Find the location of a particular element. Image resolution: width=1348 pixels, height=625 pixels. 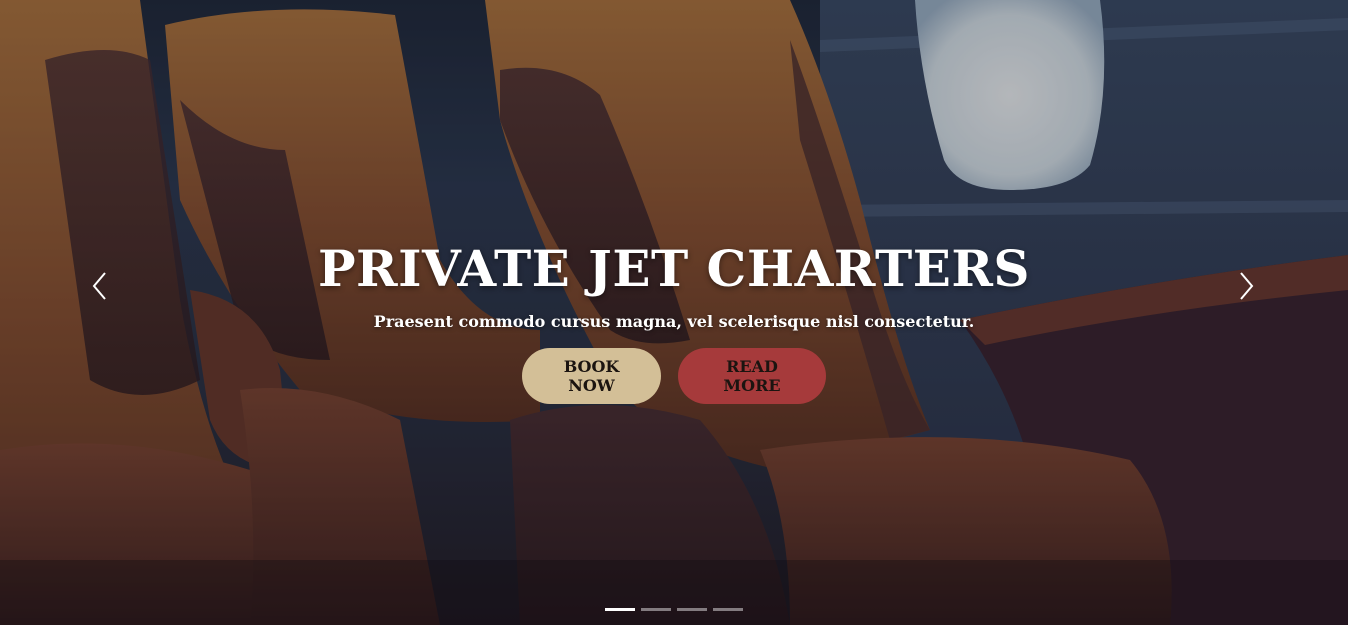

carousel-indicators is located at coordinates (674, 609).